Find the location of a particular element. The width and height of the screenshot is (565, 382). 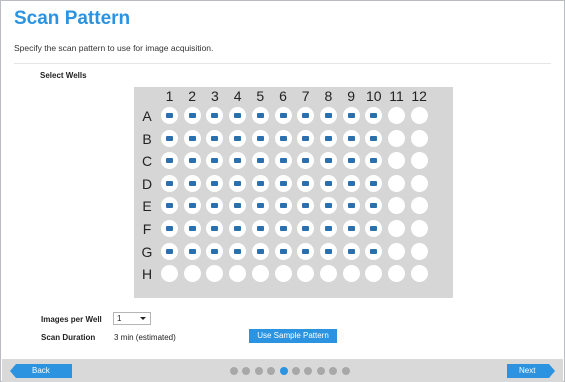

well-f11 is located at coordinates (396, 228).